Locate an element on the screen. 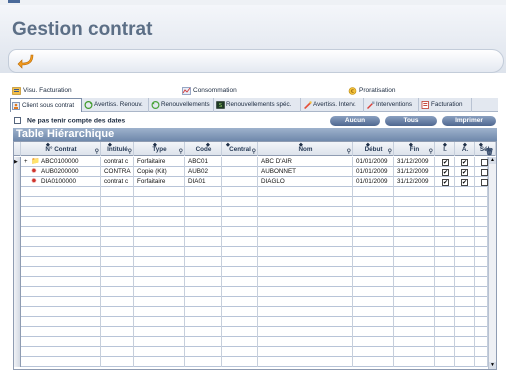 This screenshot has width=506, height=374. column-header-fin: ◆ Fin ⚲ is located at coordinates (415, 149).